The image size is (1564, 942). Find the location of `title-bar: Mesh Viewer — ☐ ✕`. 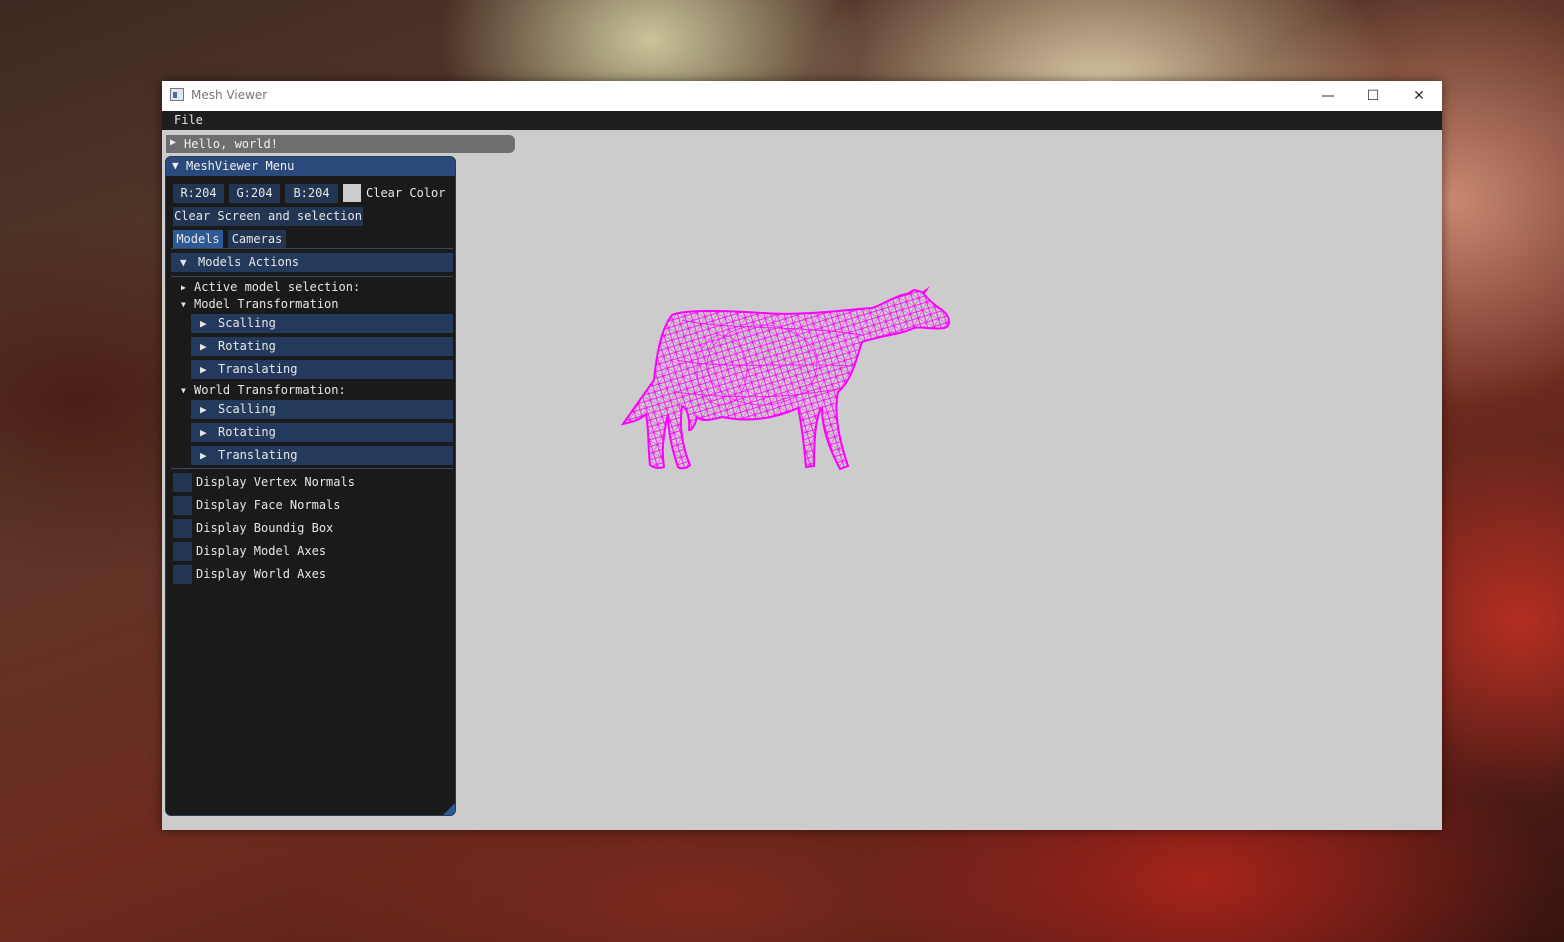

title-bar: Mesh Viewer — ☐ ✕ is located at coordinates (802, 96).